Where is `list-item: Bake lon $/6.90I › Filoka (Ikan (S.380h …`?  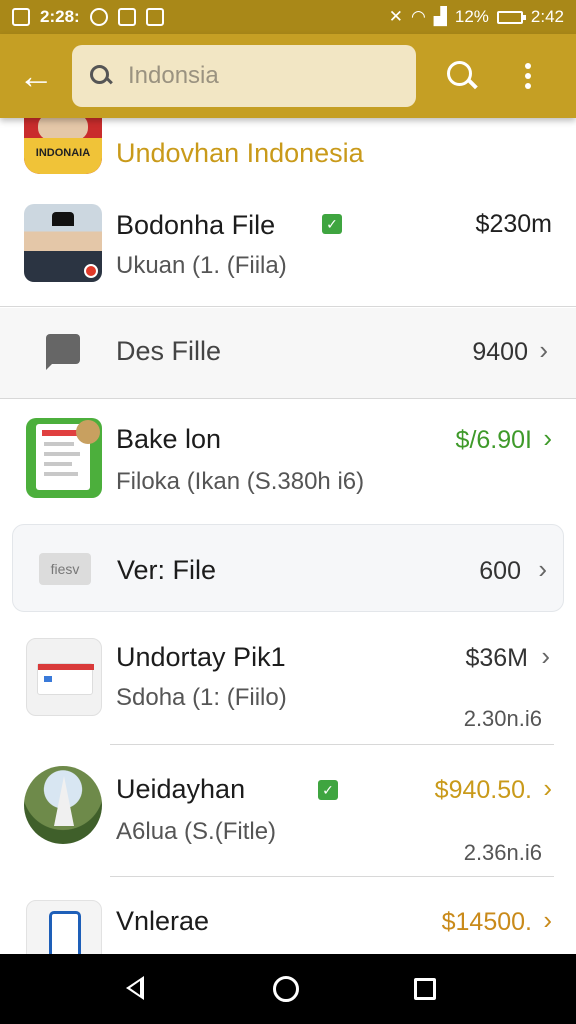
list-item: Bake lon $/6.90I › Filoka (Ikan (S.380h … is located at coordinates (288, 460).